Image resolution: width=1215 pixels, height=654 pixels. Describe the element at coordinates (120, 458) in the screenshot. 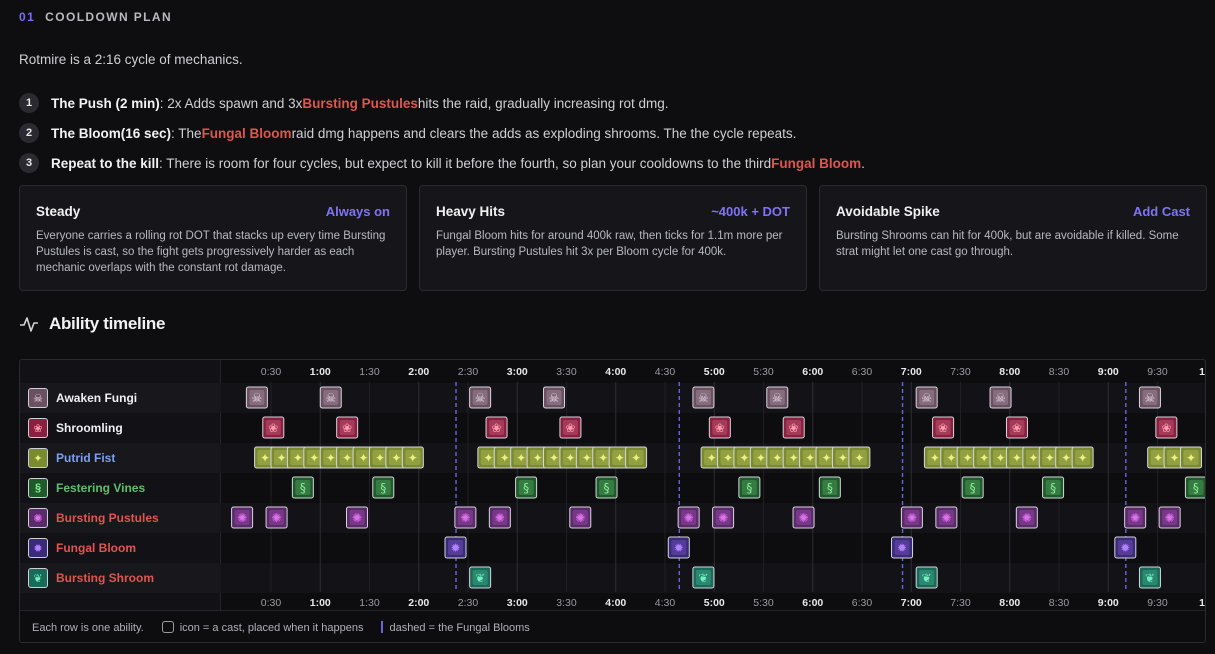

I see `ability-label-putrid-fist: ✦ Putrid Fist` at that location.